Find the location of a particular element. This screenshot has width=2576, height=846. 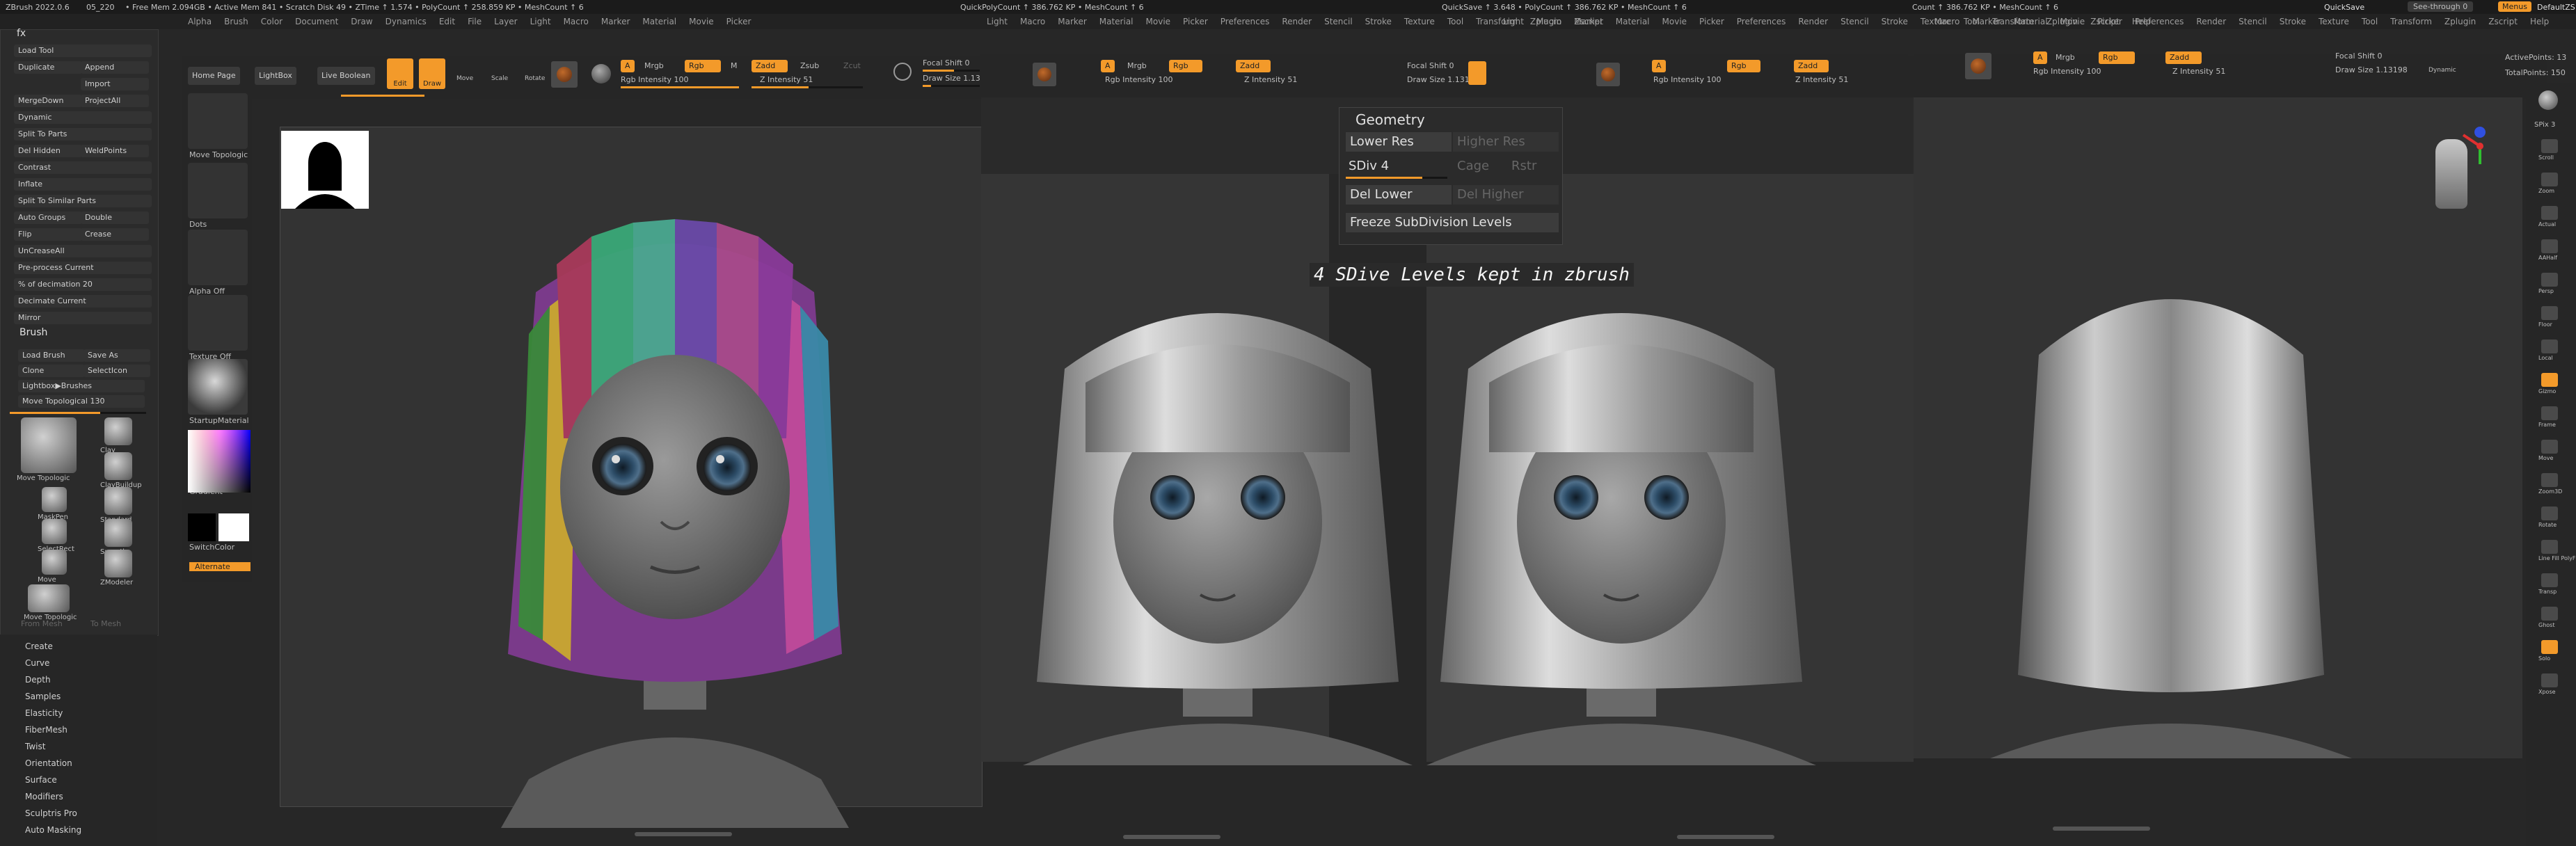

brush-standard-icon is located at coordinates (118, 501).